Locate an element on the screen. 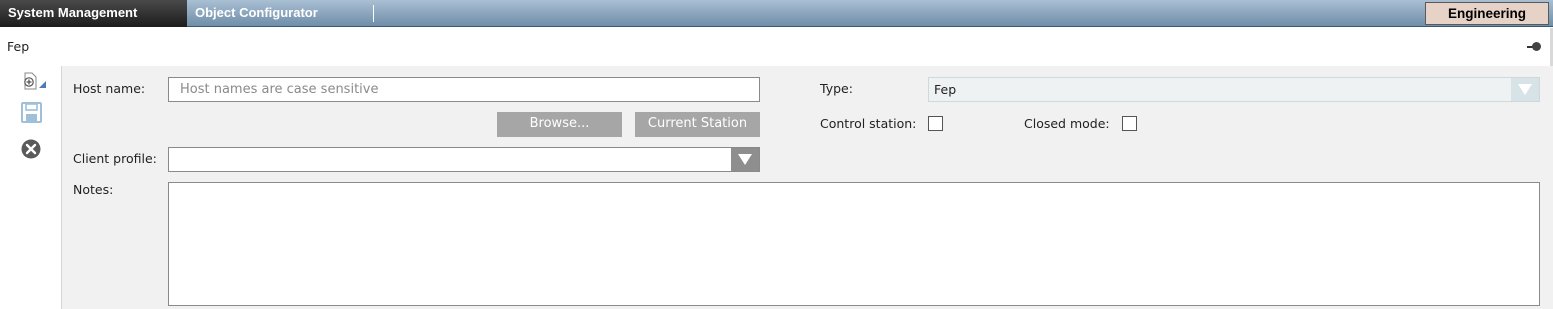 This screenshot has height=309, width=1553. cancel-icon is located at coordinates (32, 149).